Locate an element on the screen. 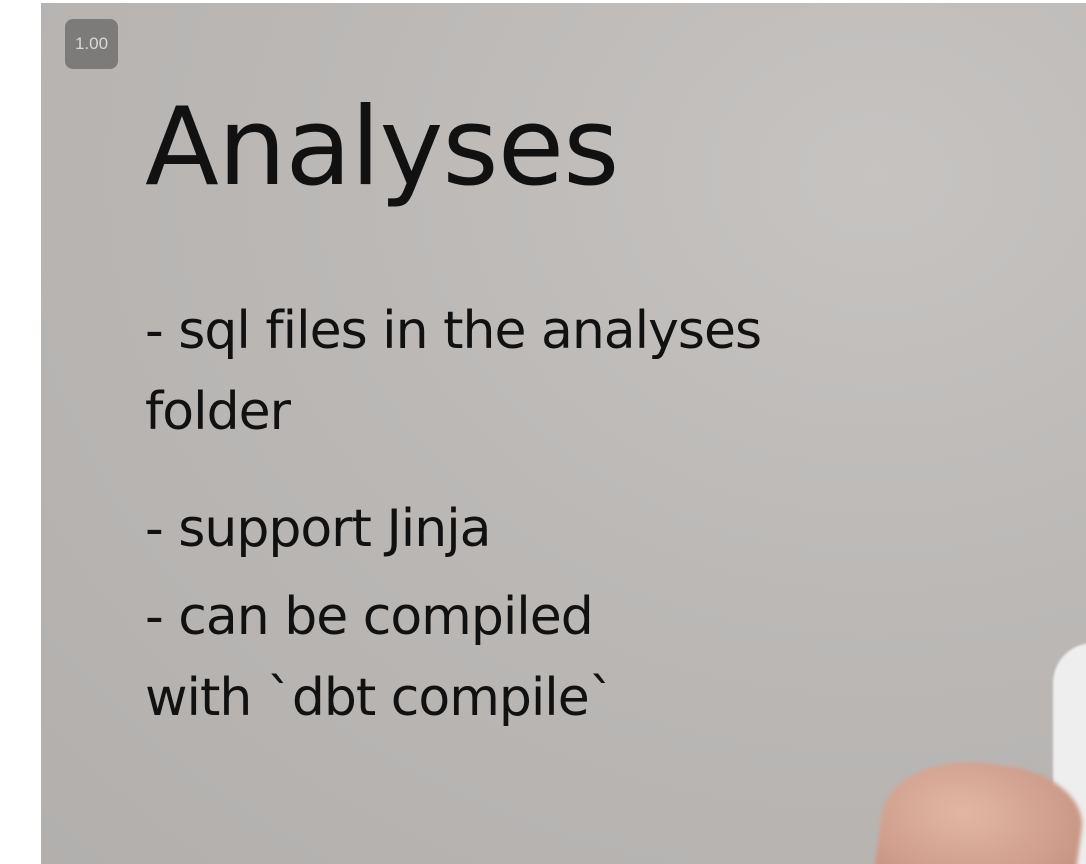 The image size is (1086, 864). bullet-1: - sql files in the analyses folder is located at coordinates (453, 372).